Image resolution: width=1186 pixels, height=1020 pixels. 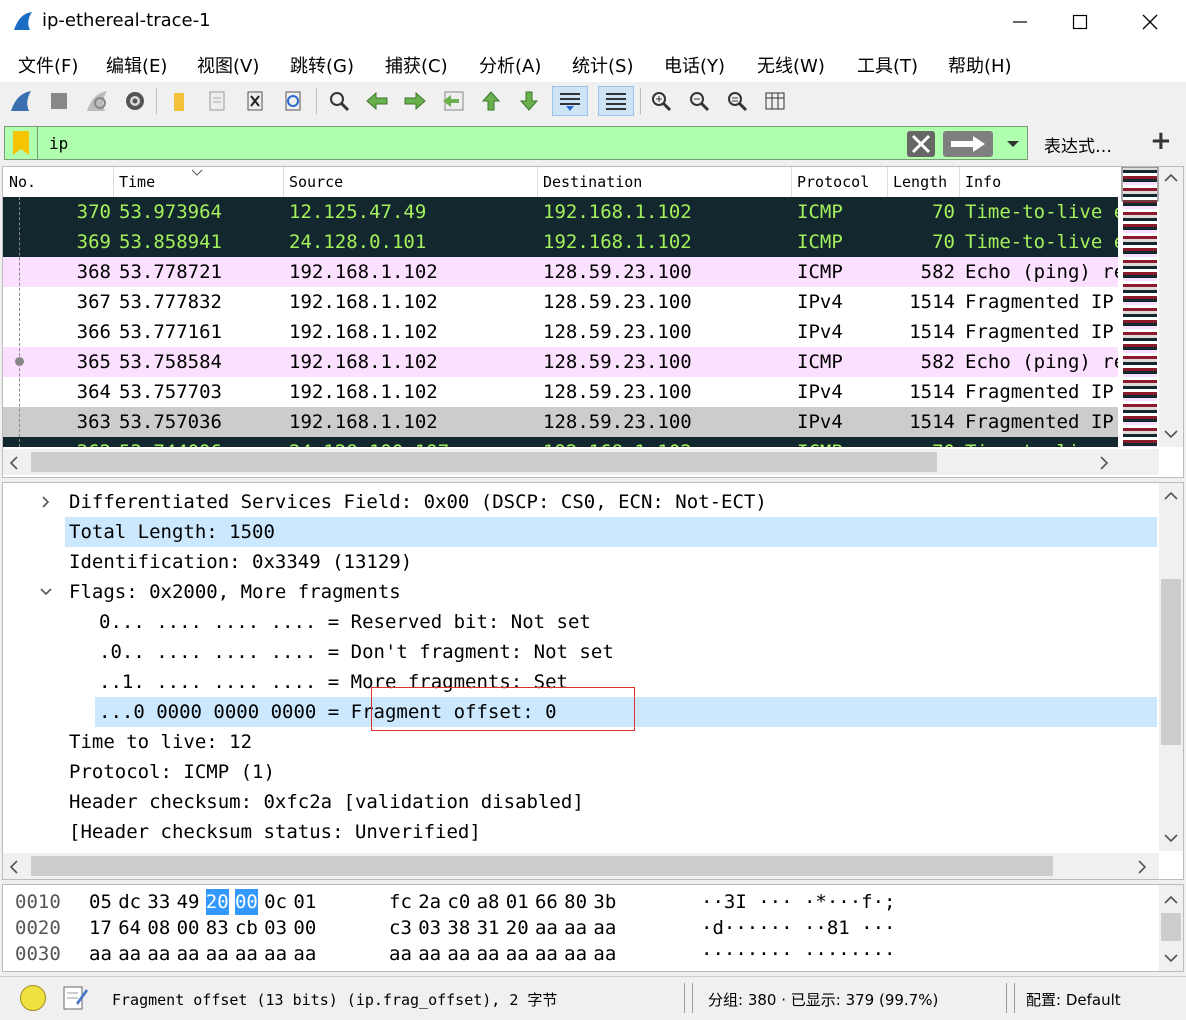 What do you see at coordinates (1171, 307) in the screenshot?
I see `packet-list-vscrollbar` at bounding box center [1171, 307].